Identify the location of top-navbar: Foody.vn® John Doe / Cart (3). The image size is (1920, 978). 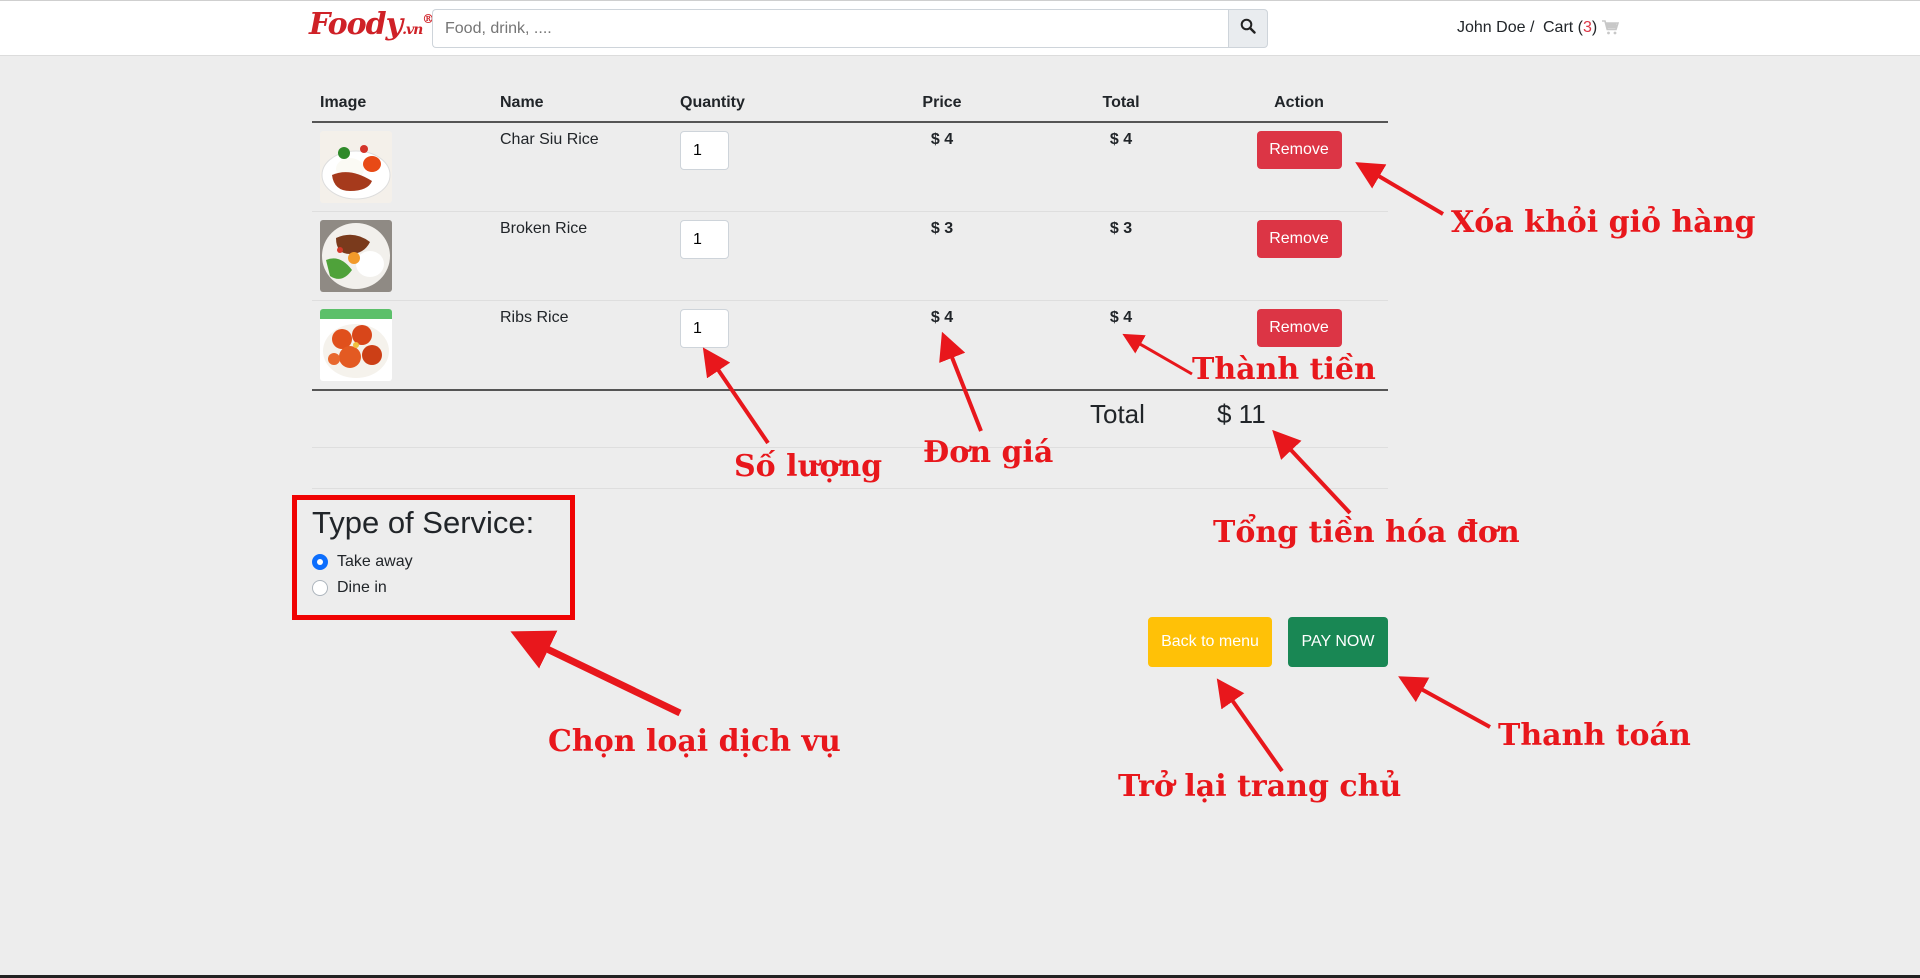
(960, 28).